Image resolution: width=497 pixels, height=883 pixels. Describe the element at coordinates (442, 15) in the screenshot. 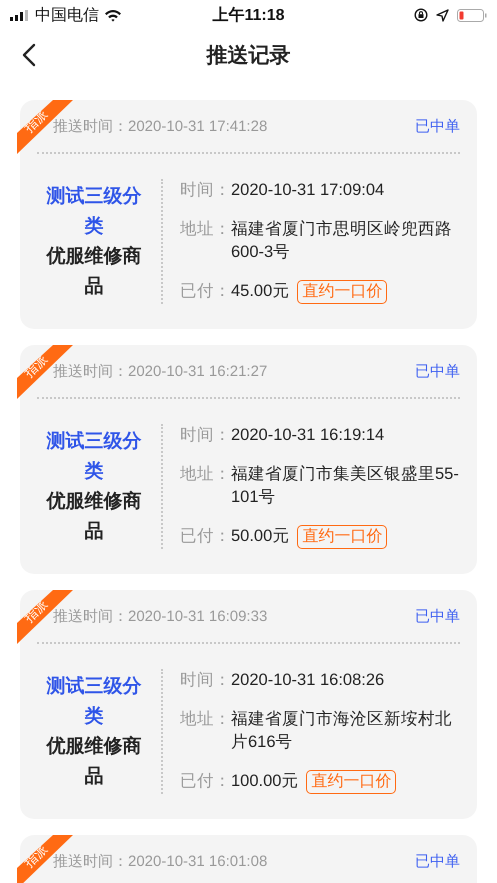

I see `location-arrow-icon` at that location.